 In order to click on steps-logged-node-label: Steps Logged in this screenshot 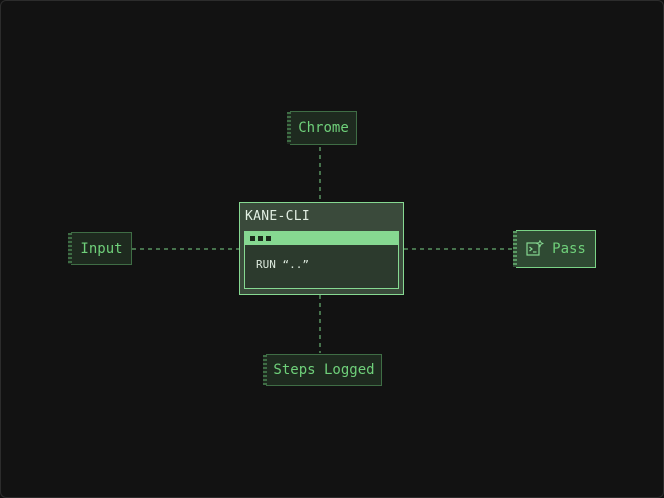, I will do `click(324, 370)`.